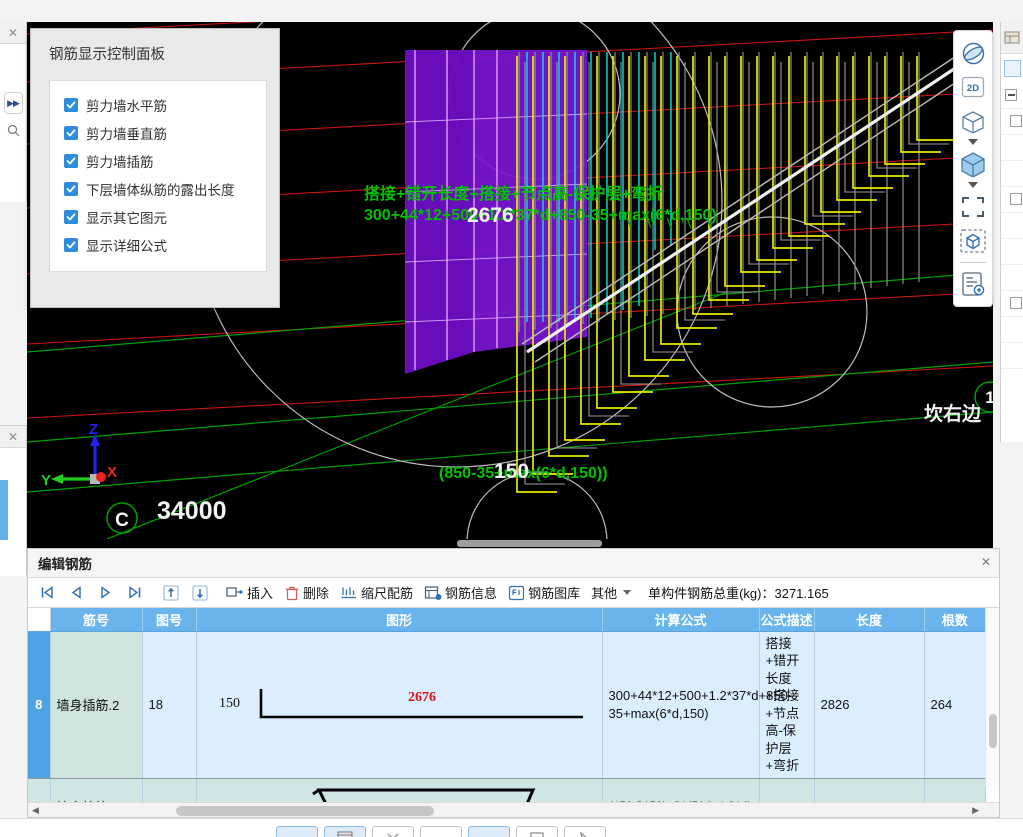  What do you see at coordinates (992, 697) in the screenshot?
I see `grid-vertical-scrollbar` at bounding box center [992, 697].